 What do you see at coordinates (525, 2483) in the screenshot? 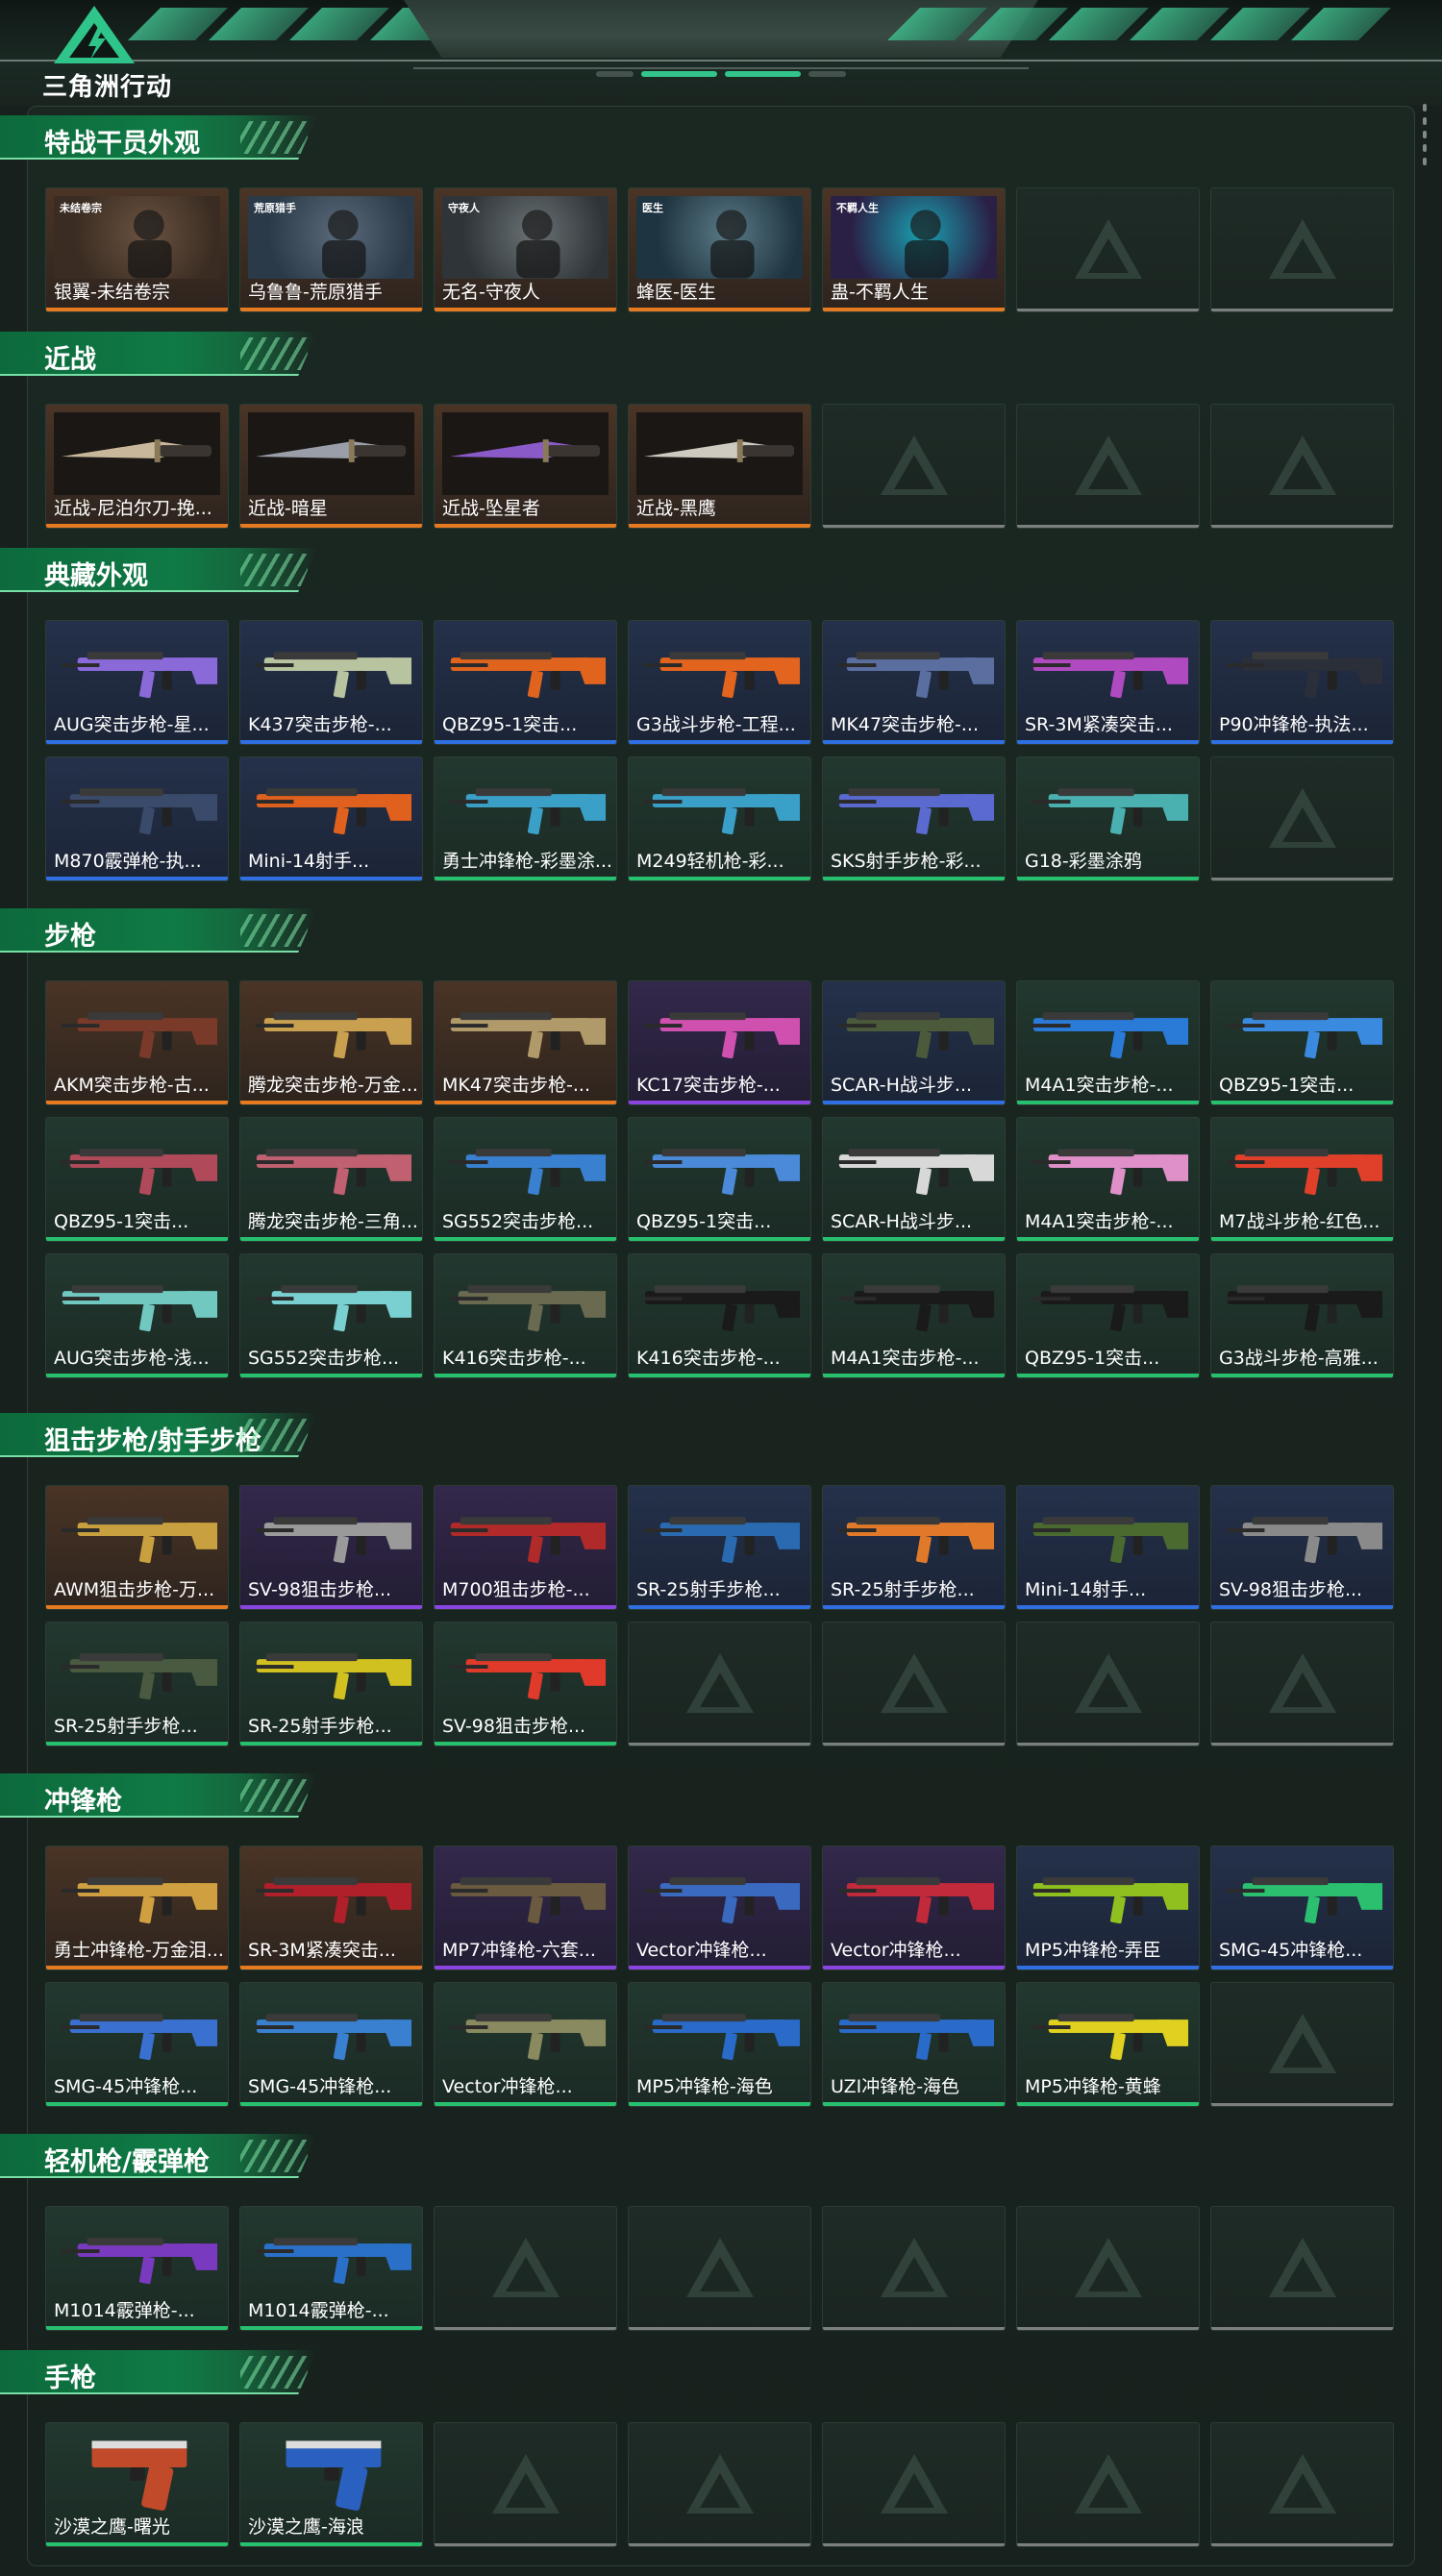
I see `placeholder-logo-icon` at bounding box center [525, 2483].